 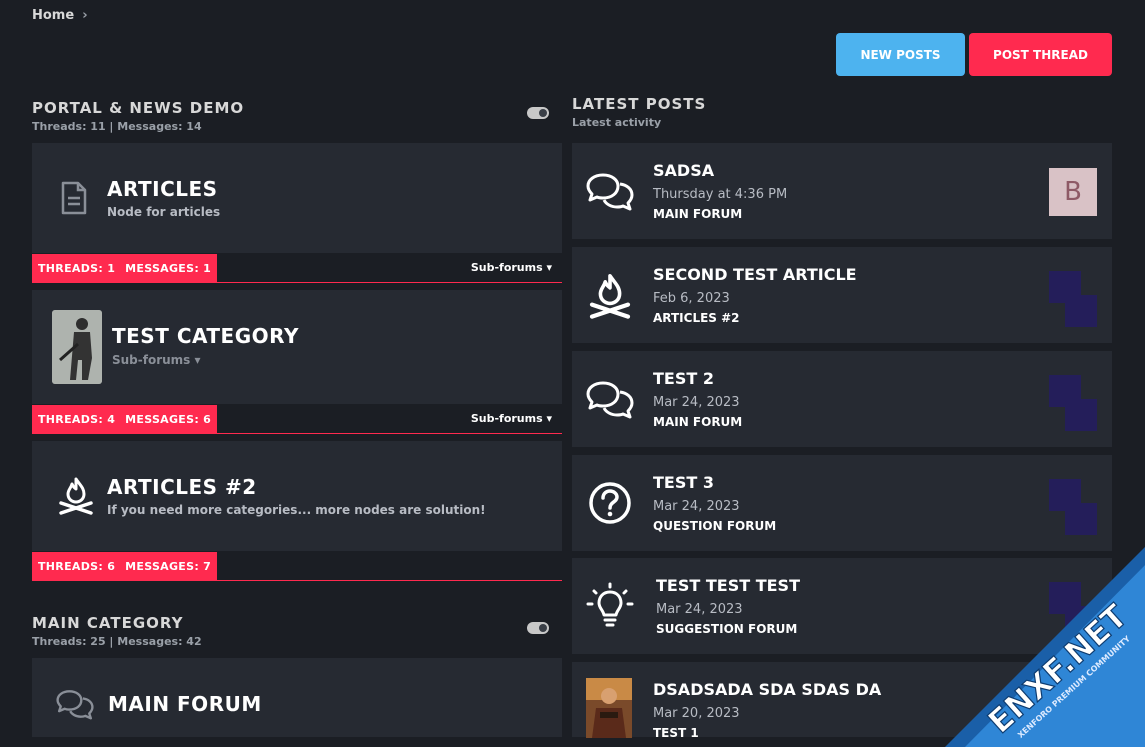 What do you see at coordinates (842, 399) in the screenshot?
I see `latest-post-item: TEST 2 Mar 24, 2023 MAIN FORUM` at bounding box center [842, 399].